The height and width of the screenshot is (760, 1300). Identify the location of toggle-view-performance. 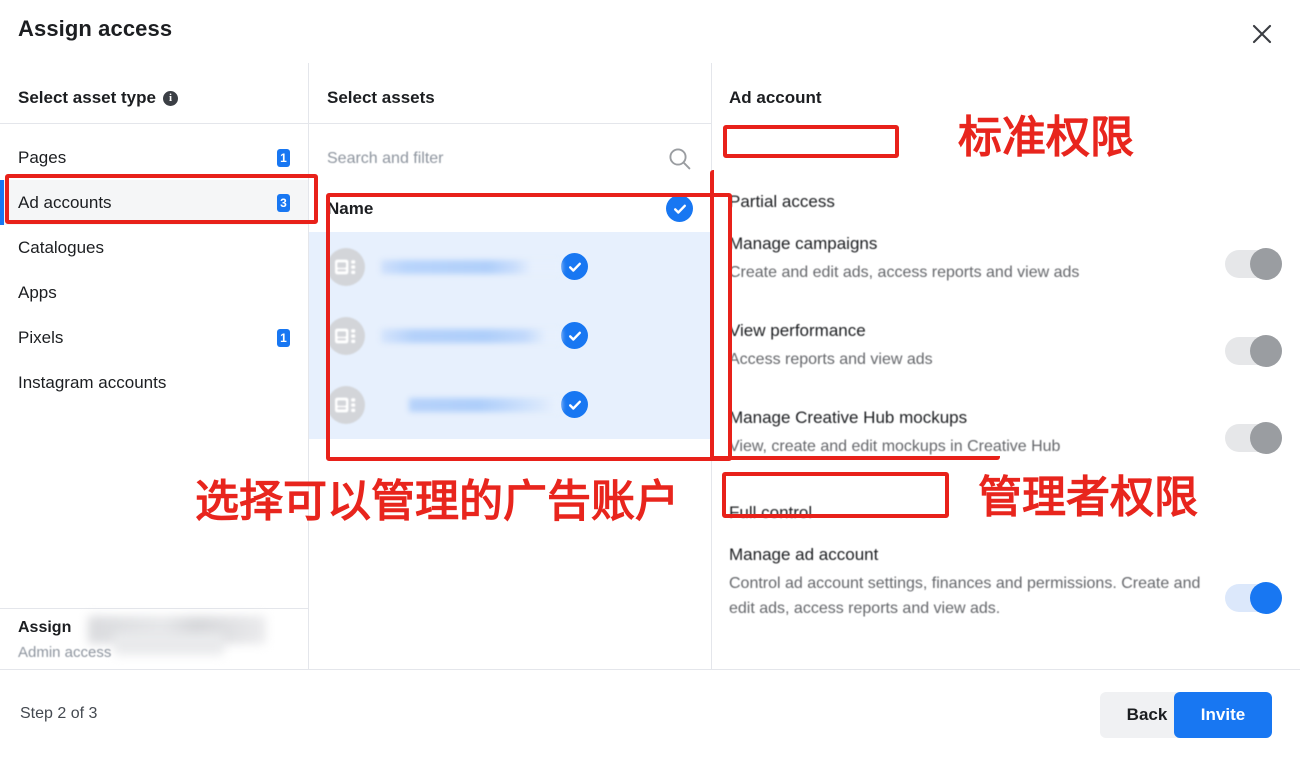
(1253, 351).